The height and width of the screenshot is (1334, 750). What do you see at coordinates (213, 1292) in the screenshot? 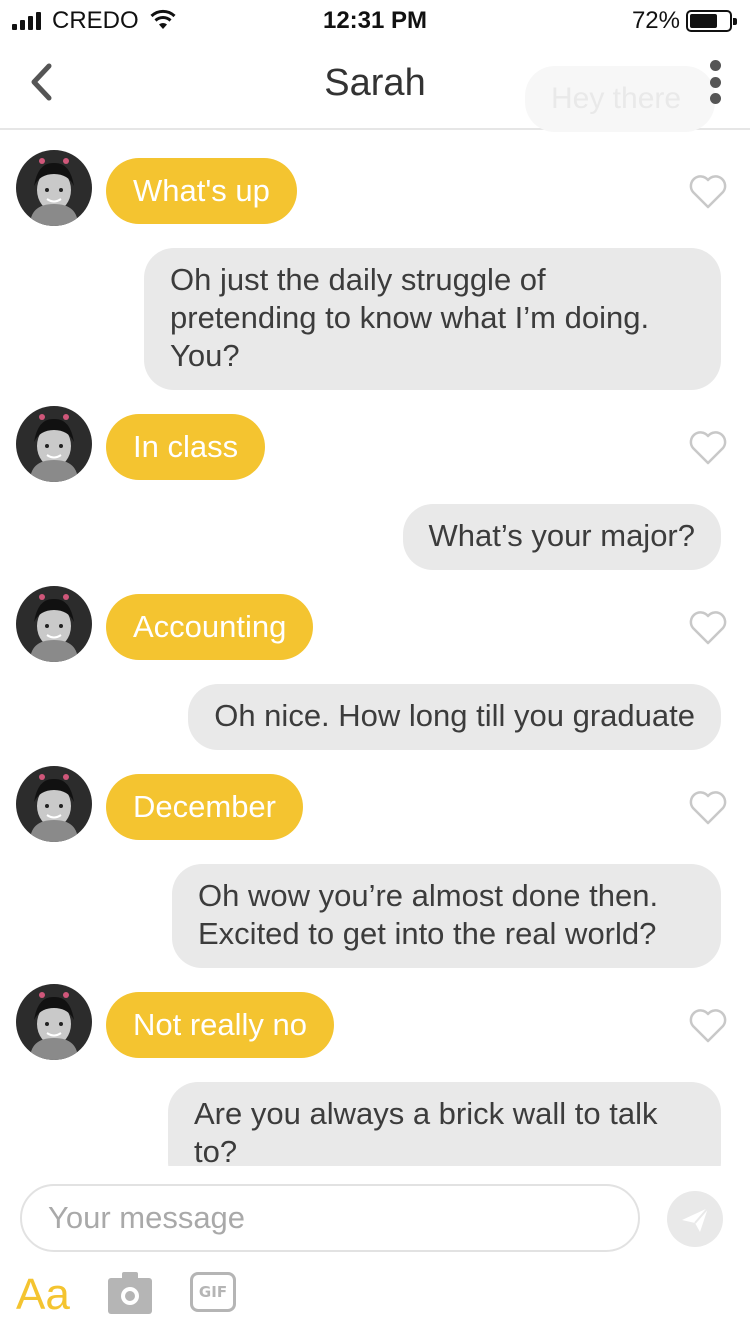
I see `gif-button: GIF` at bounding box center [213, 1292].